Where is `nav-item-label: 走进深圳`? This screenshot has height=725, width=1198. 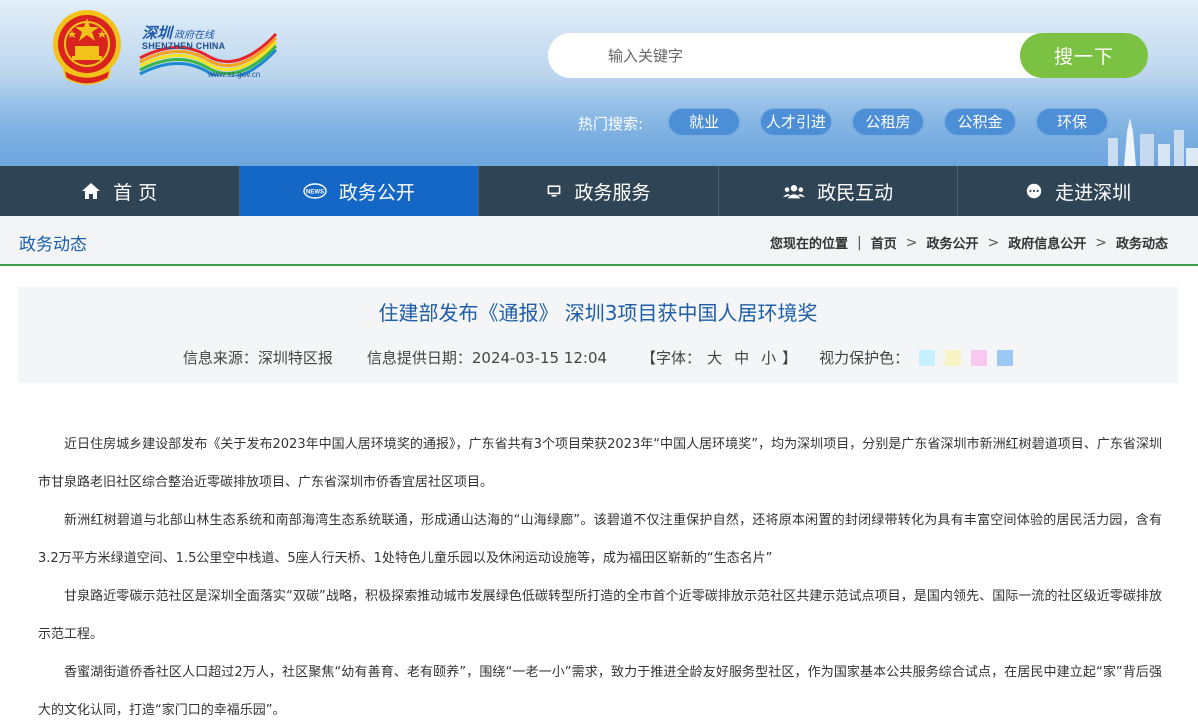
nav-item-label: 走进深圳 is located at coordinates (1093, 192).